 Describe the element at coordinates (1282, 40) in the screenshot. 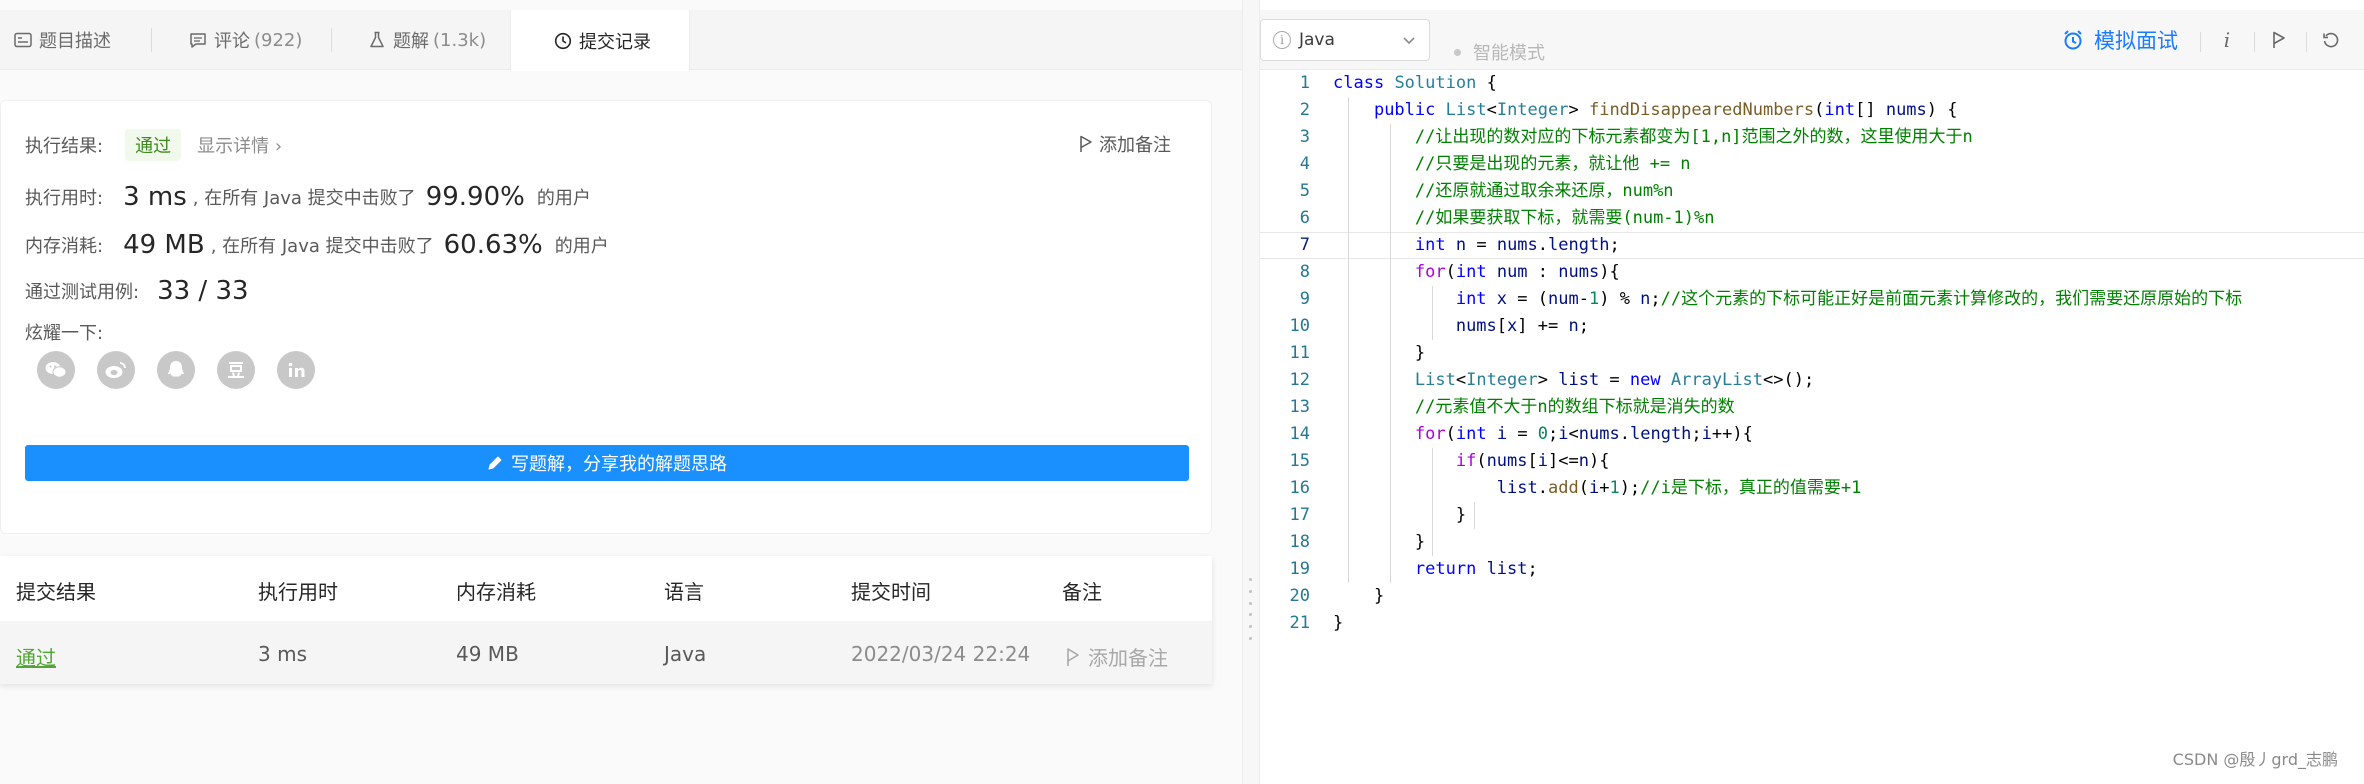

I see `info-icon: i` at that location.